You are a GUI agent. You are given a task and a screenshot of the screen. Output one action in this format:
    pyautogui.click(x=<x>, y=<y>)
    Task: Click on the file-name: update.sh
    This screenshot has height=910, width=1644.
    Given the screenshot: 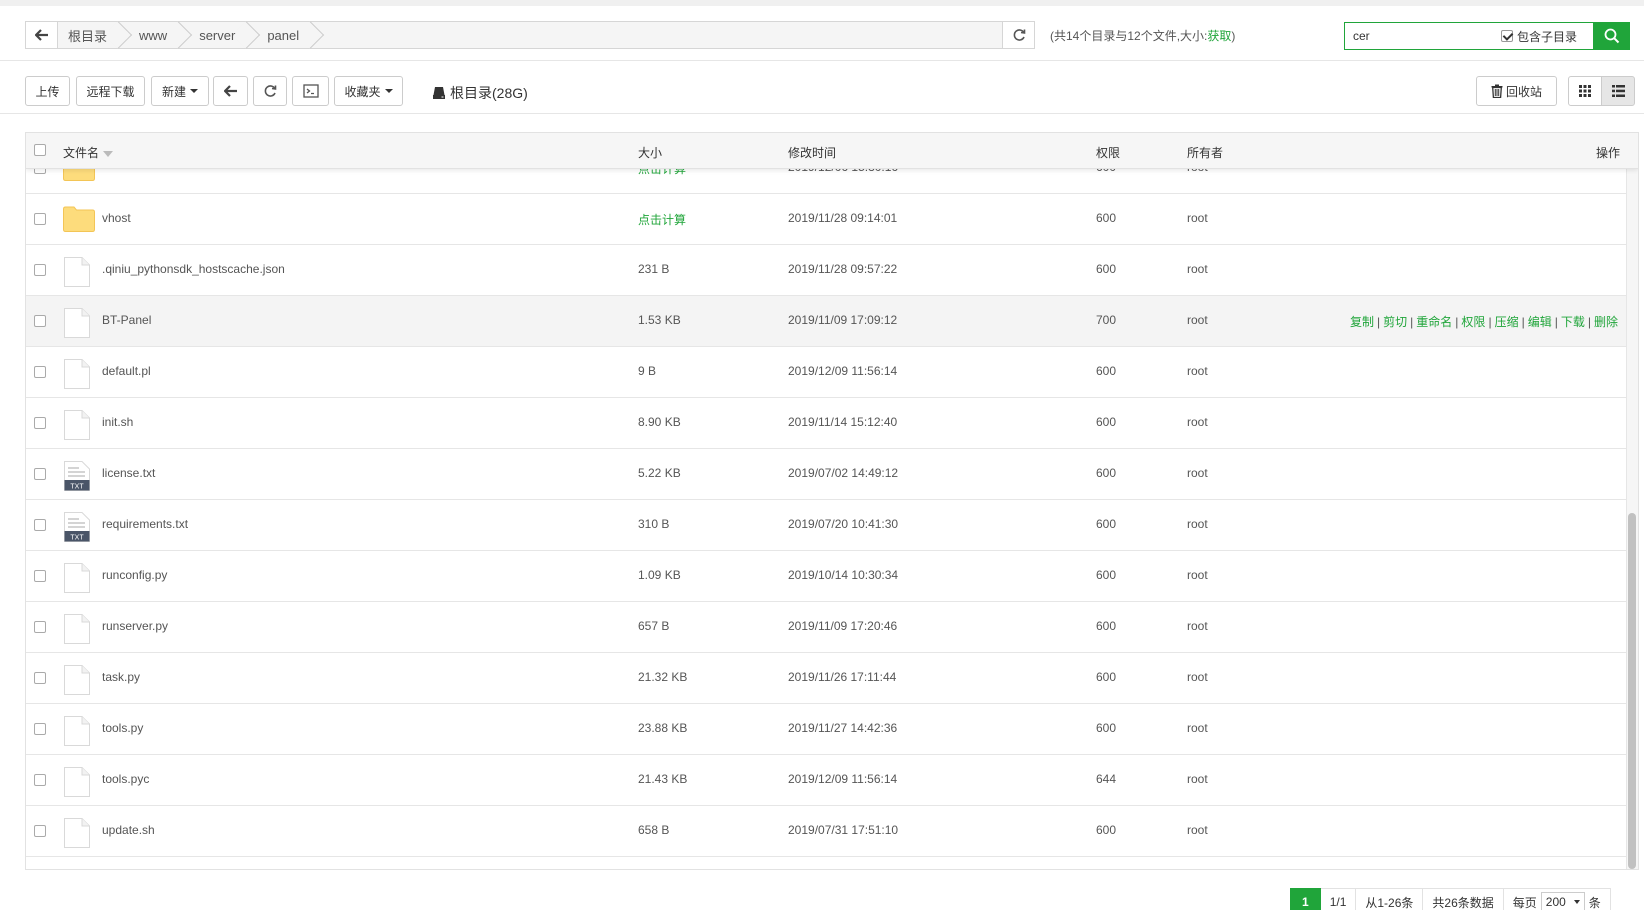 What is the action you would take?
    pyautogui.click(x=128, y=830)
    